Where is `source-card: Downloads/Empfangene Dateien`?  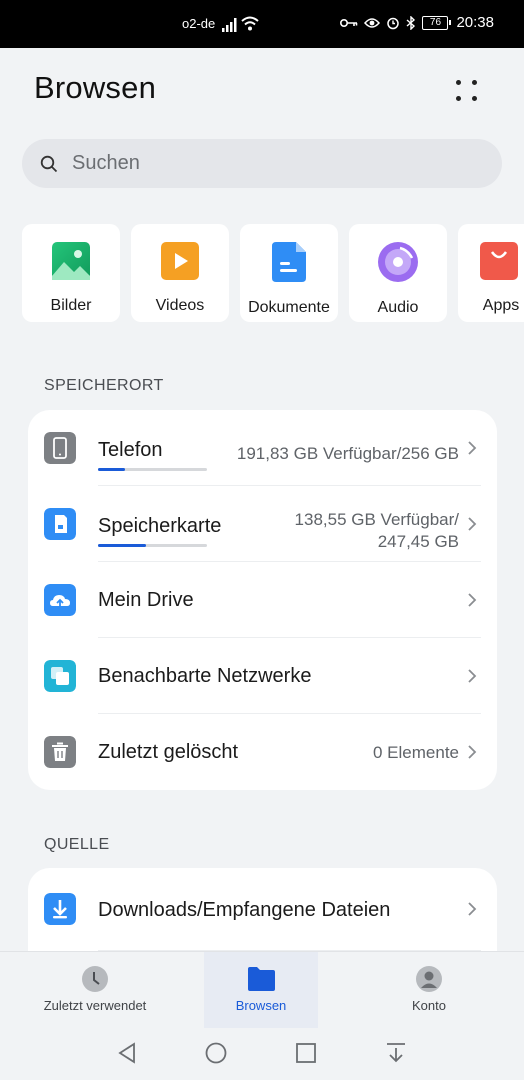 source-card: Downloads/Empfangene Dateien is located at coordinates (262, 909).